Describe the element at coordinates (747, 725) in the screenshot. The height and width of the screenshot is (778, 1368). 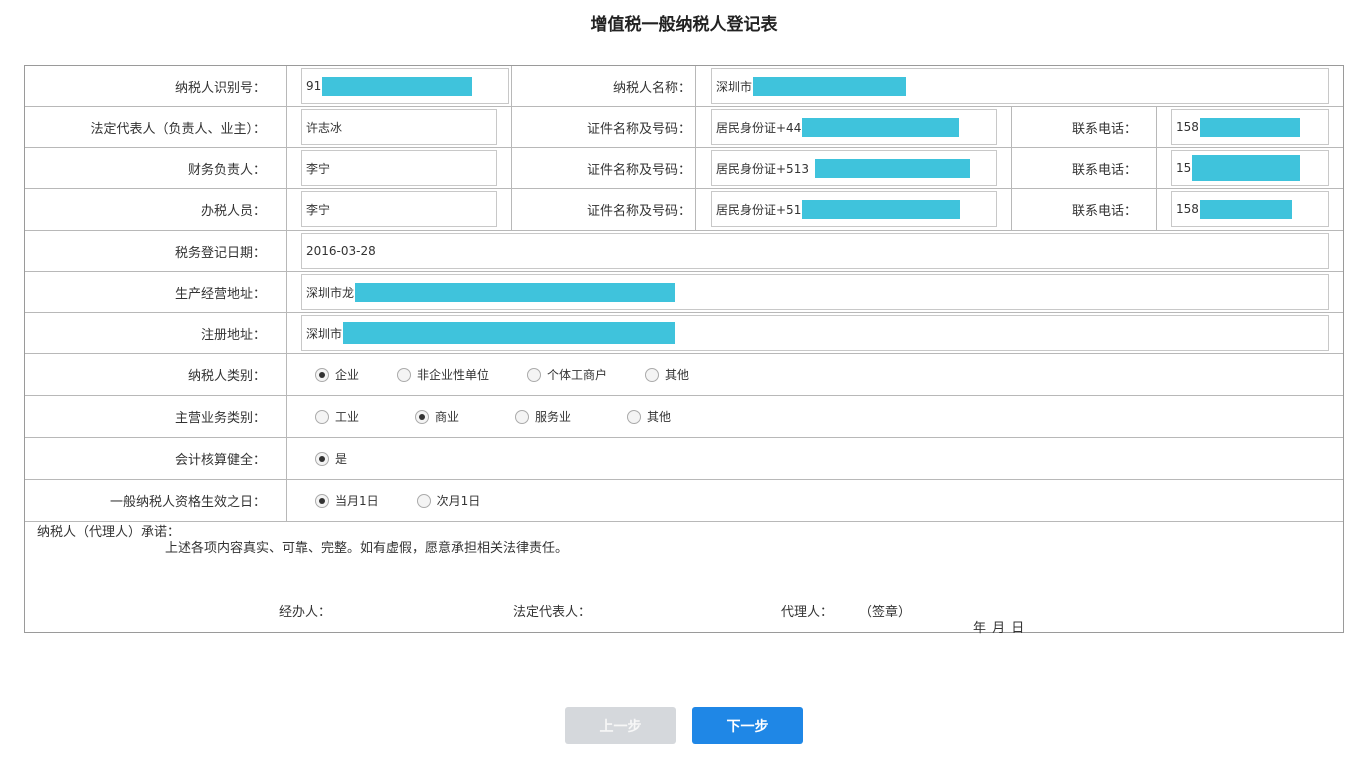
I see `next-step-button: 下一步` at that location.